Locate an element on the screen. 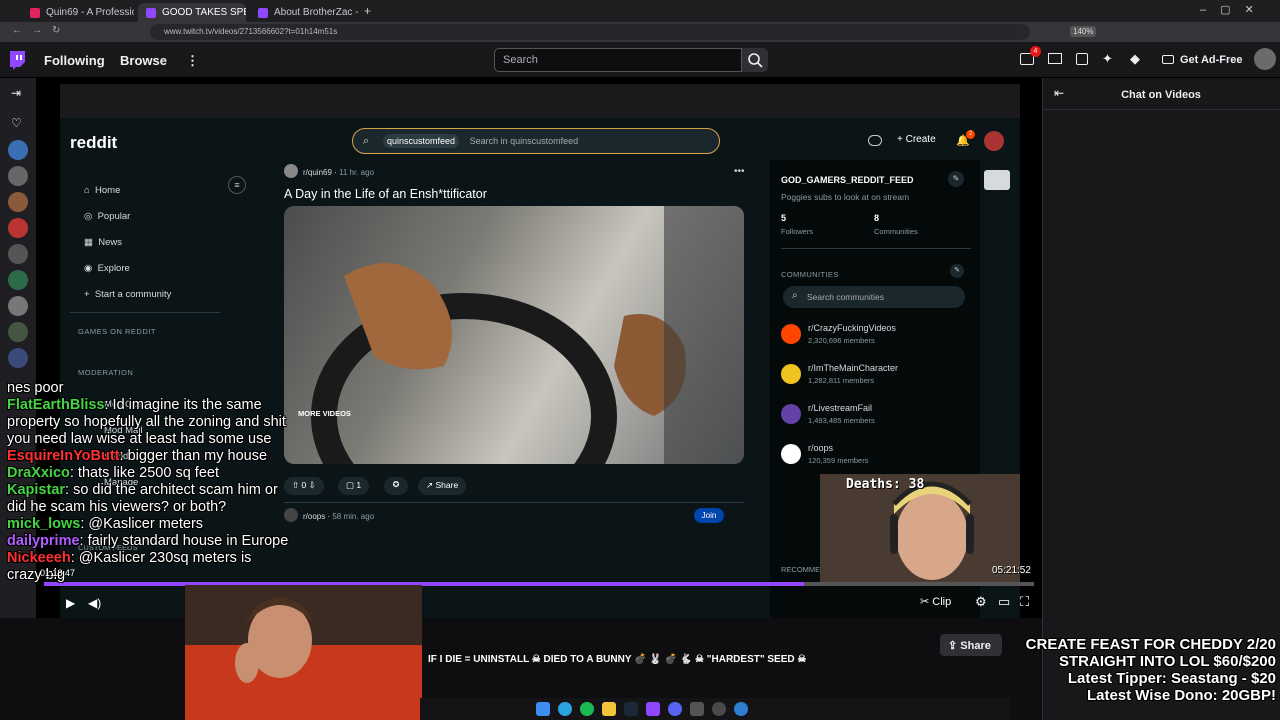 Image resolution: width=1280 pixels, height=720 pixels. overlay-chat-user: Nickeeeh is located at coordinates (39, 558).